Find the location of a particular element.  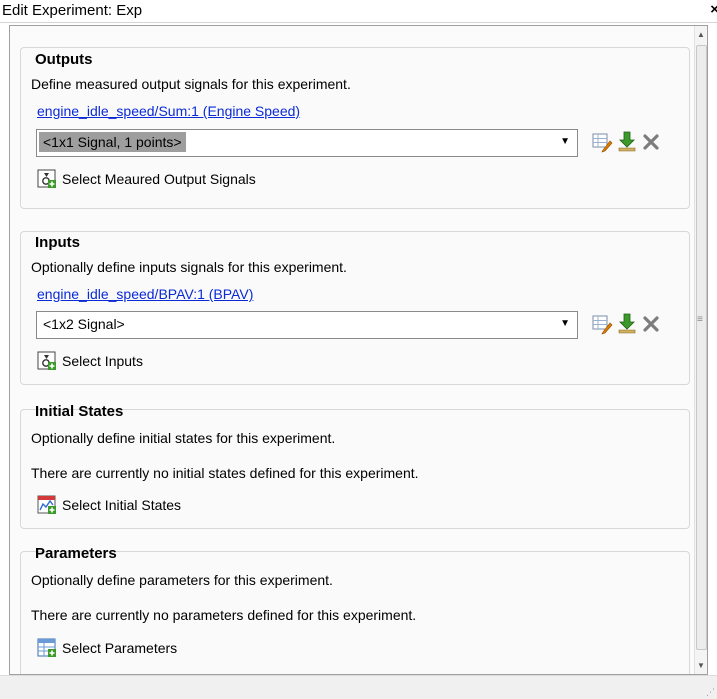

title-bar: Edit Experiment: Exp × is located at coordinates (358, 11).